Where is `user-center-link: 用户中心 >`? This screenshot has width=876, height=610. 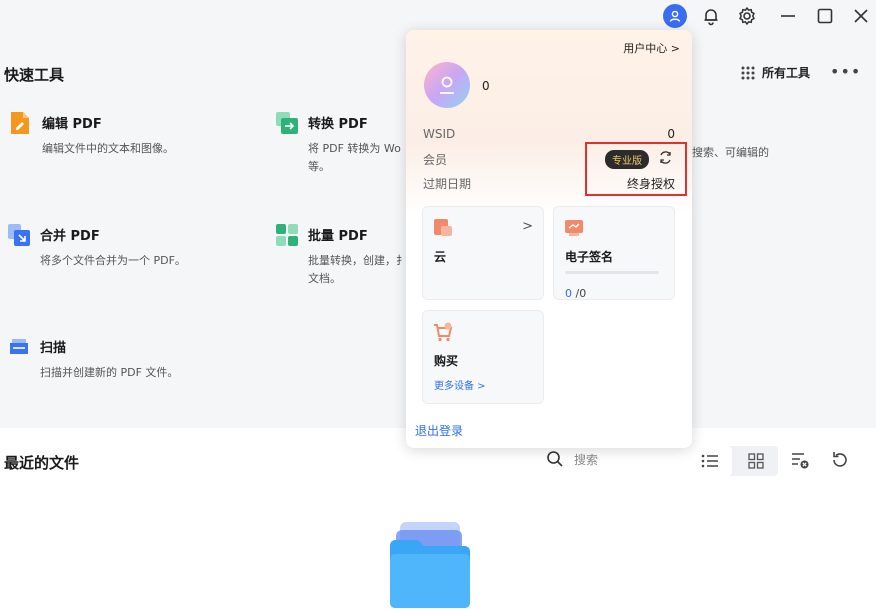 user-center-link: 用户中心 > is located at coordinates (651, 48).